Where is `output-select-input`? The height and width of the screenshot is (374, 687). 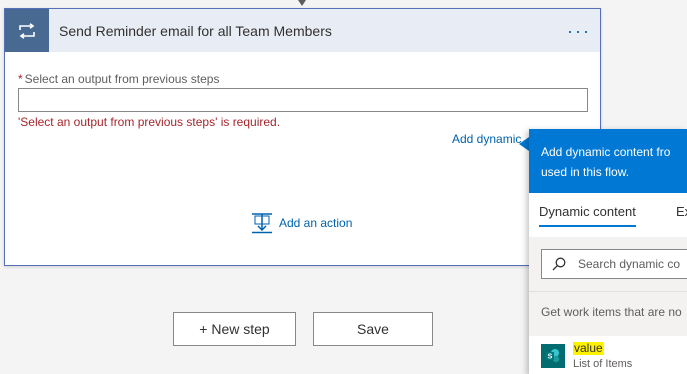
output-select-input is located at coordinates (303, 100).